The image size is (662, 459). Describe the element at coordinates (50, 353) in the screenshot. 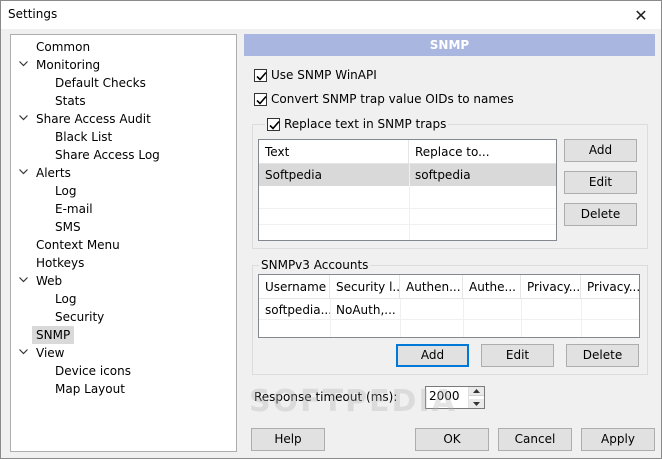

I see `tree-item-label: View` at that location.